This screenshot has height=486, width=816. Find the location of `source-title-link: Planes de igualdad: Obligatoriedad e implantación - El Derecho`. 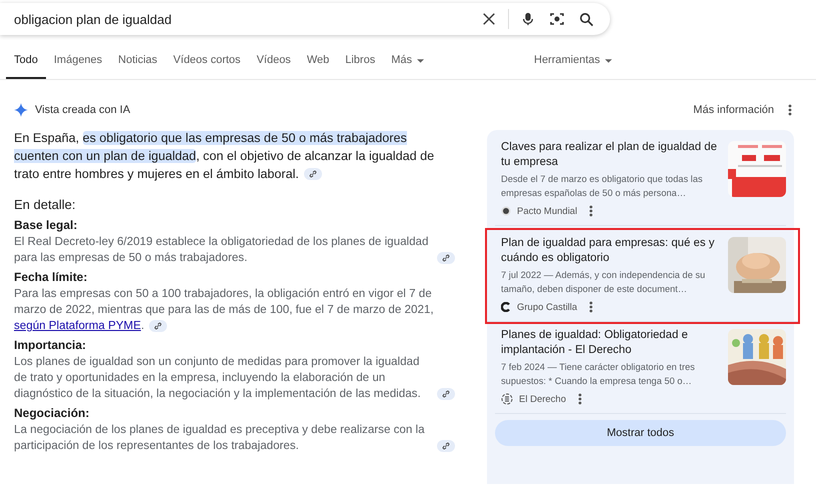

source-title-link: Planes de igualdad: Obligatoriedad e implantación - El Derecho is located at coordinates (611, 343).